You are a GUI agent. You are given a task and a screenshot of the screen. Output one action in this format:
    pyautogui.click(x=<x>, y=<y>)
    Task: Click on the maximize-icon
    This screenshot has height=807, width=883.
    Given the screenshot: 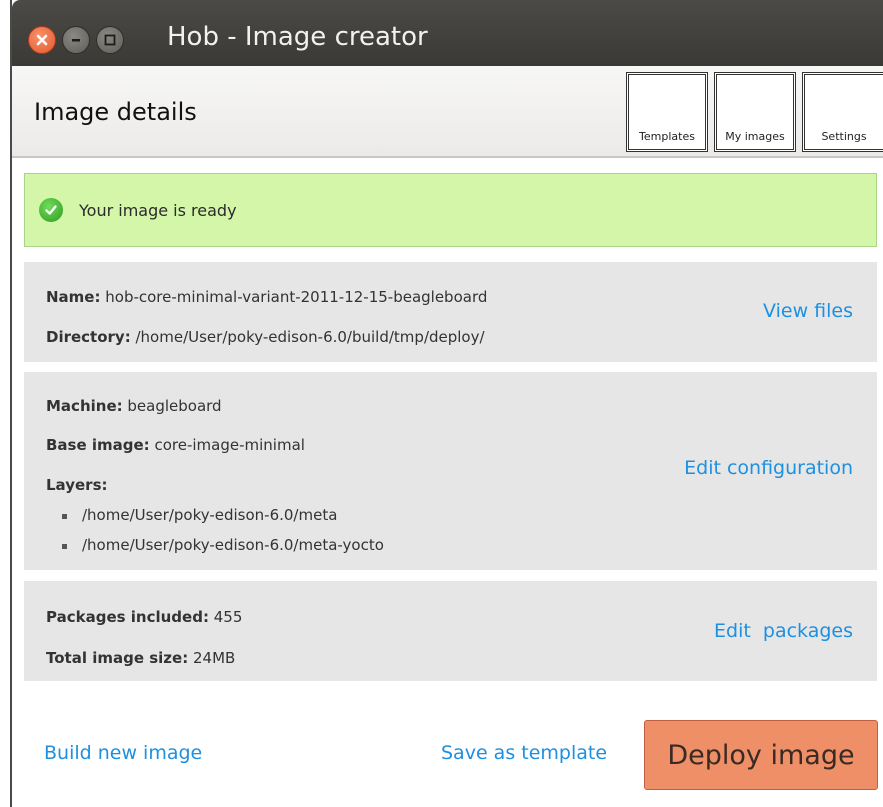 What is the action you would take?
    pyautogui.click(x=110, y=40)
    